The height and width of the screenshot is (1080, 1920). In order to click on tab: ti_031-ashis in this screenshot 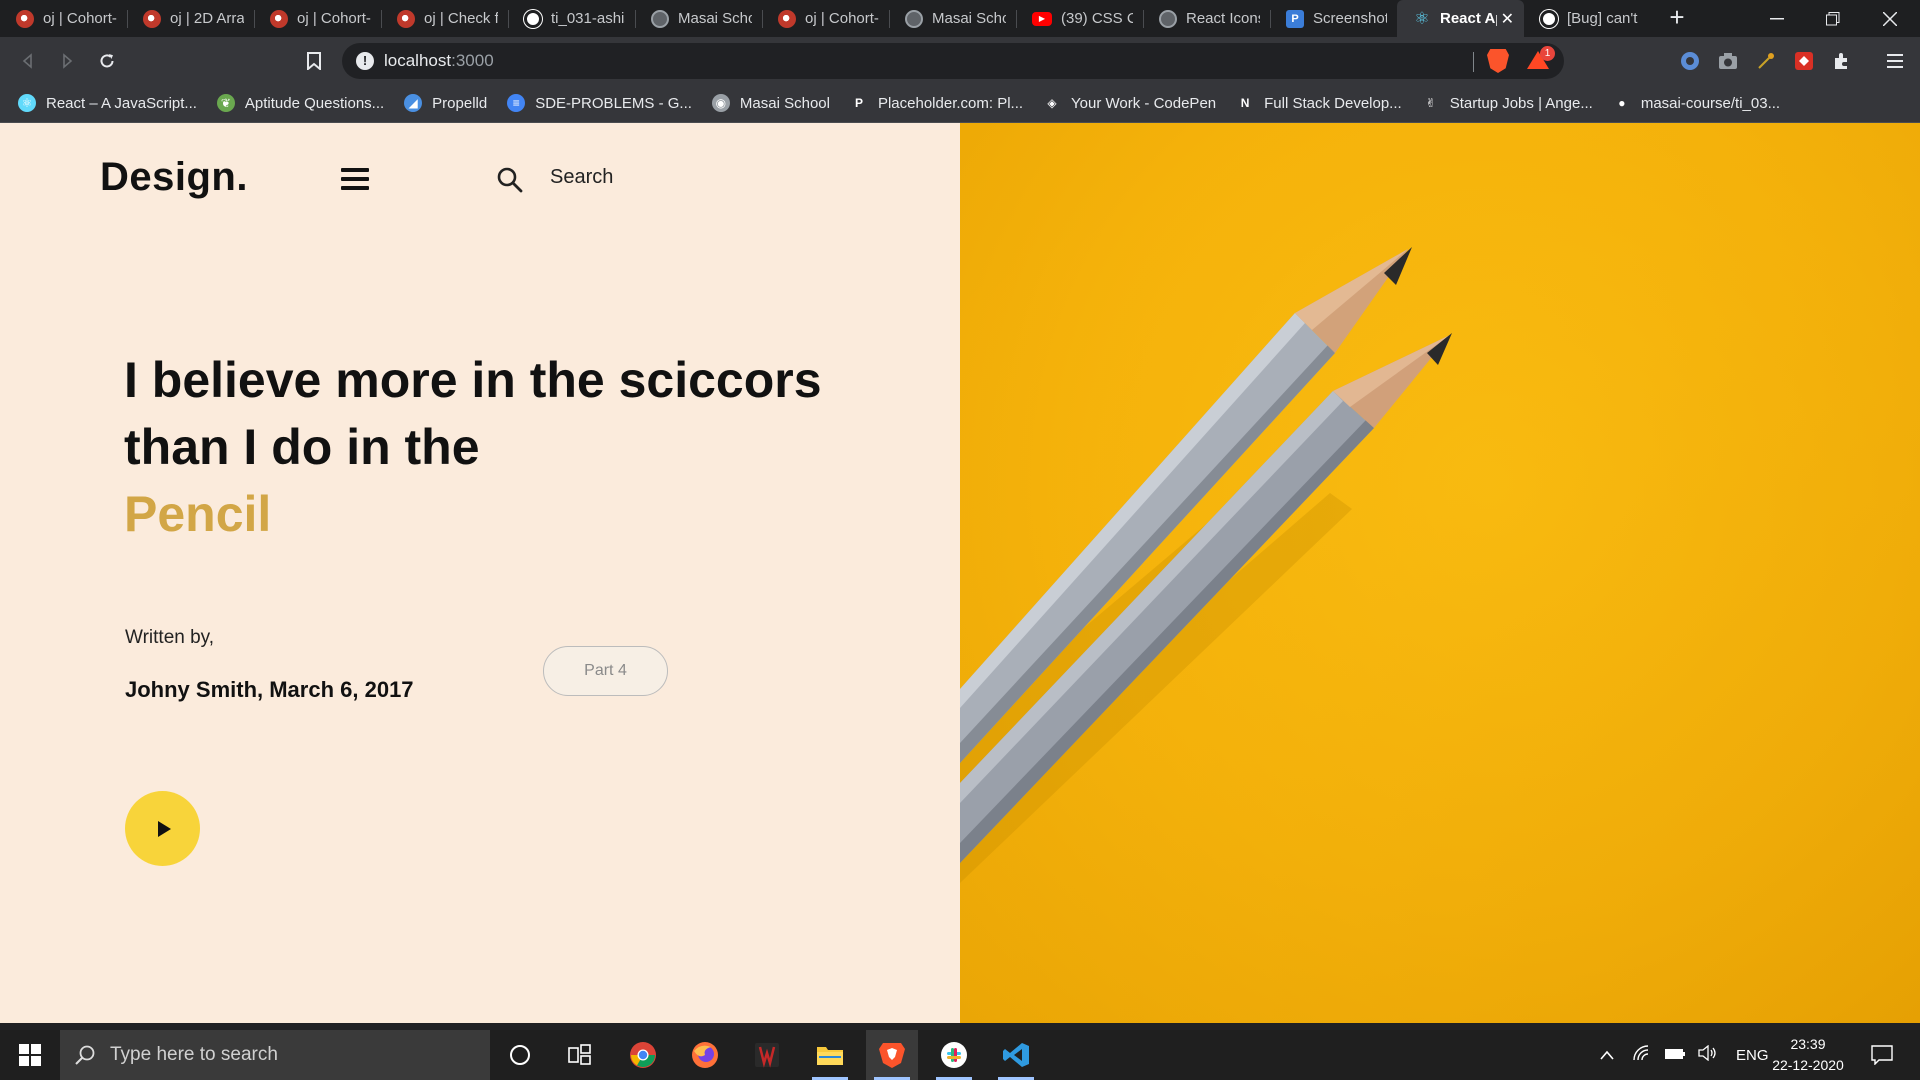, I will do `click(571, 18)`.